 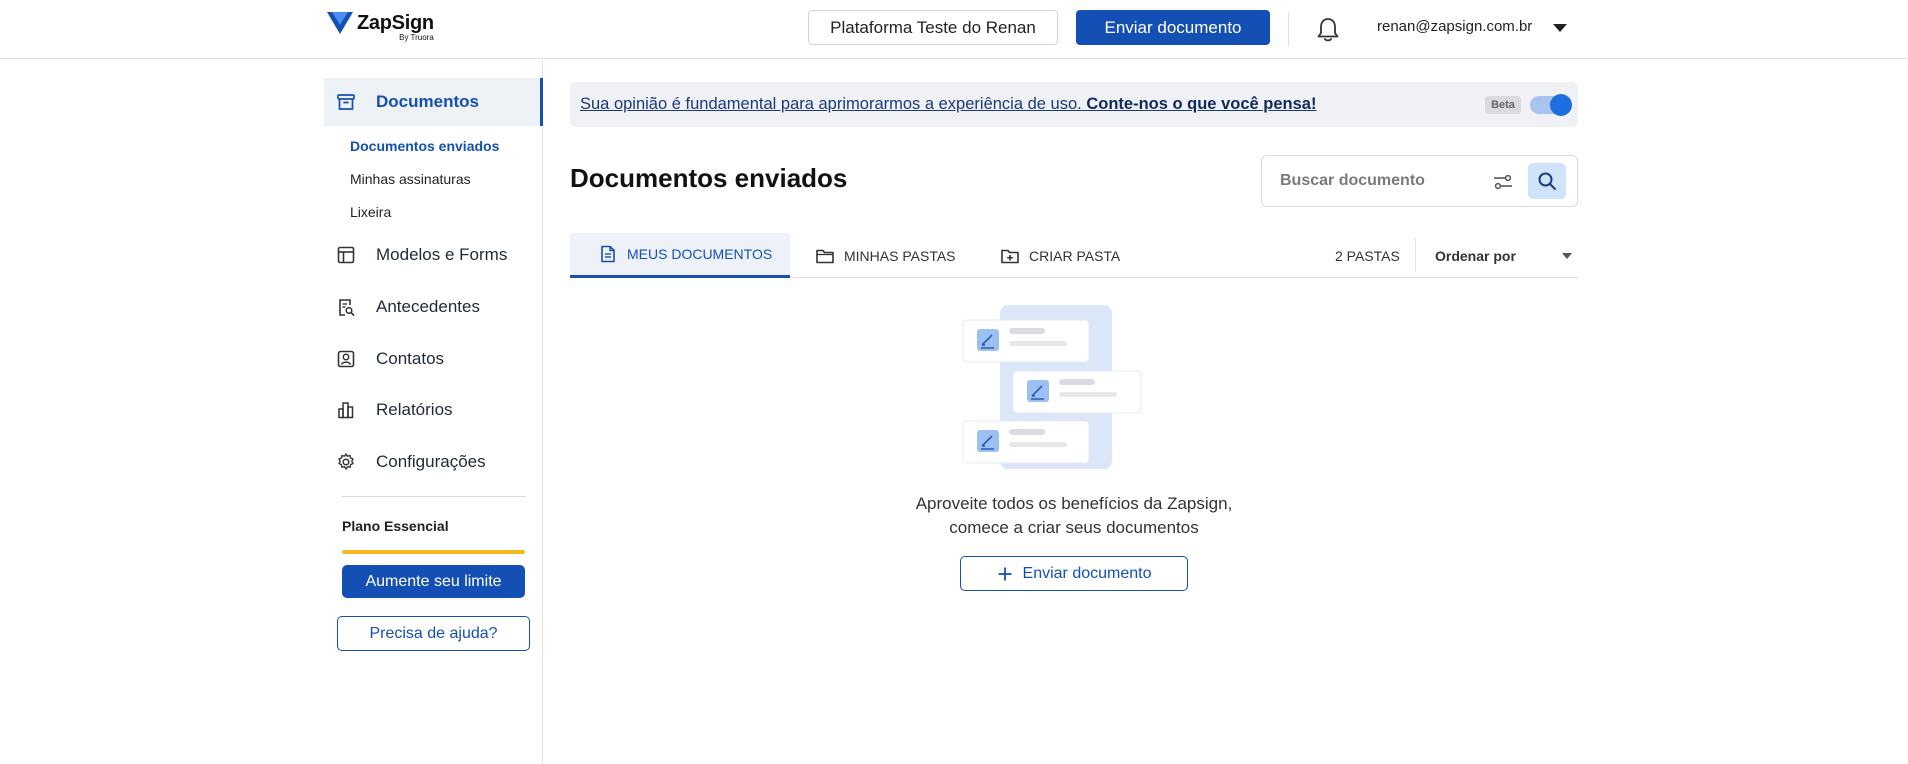 I want to click on search-button, so click(x=1547, y=181).